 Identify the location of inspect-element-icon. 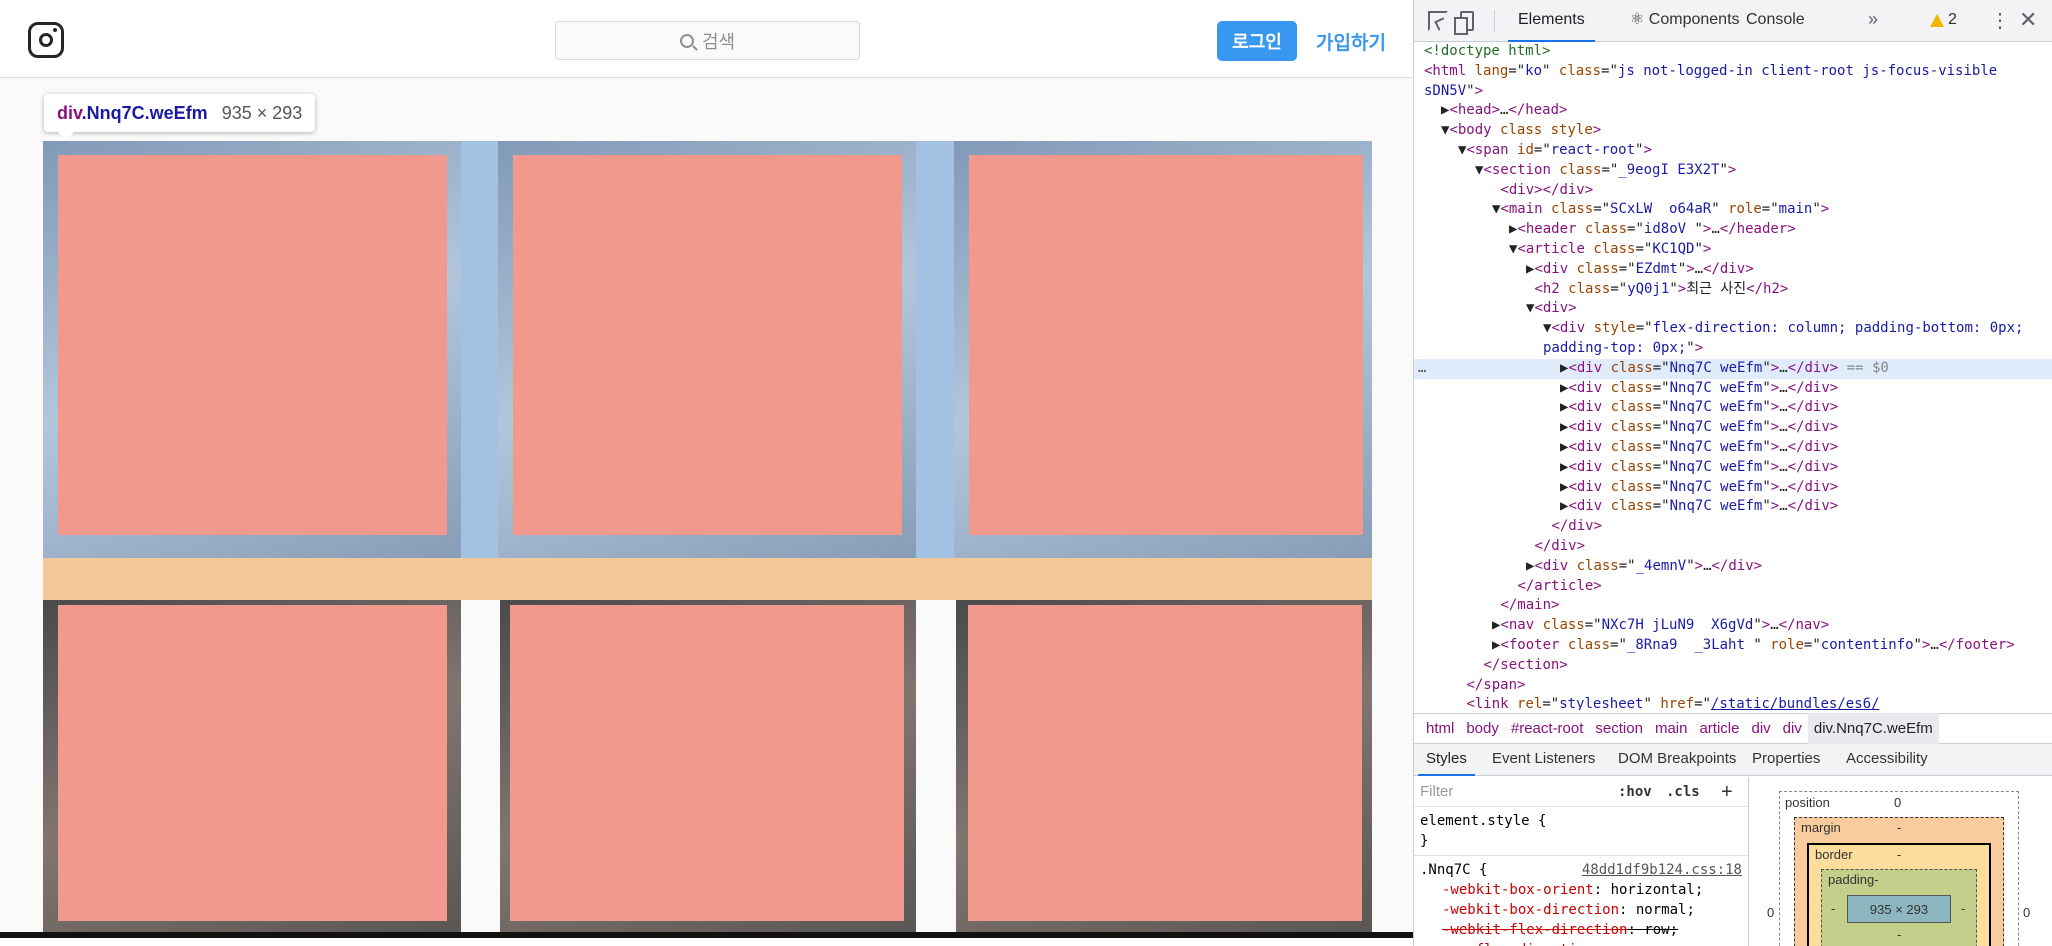
(1438, 21).